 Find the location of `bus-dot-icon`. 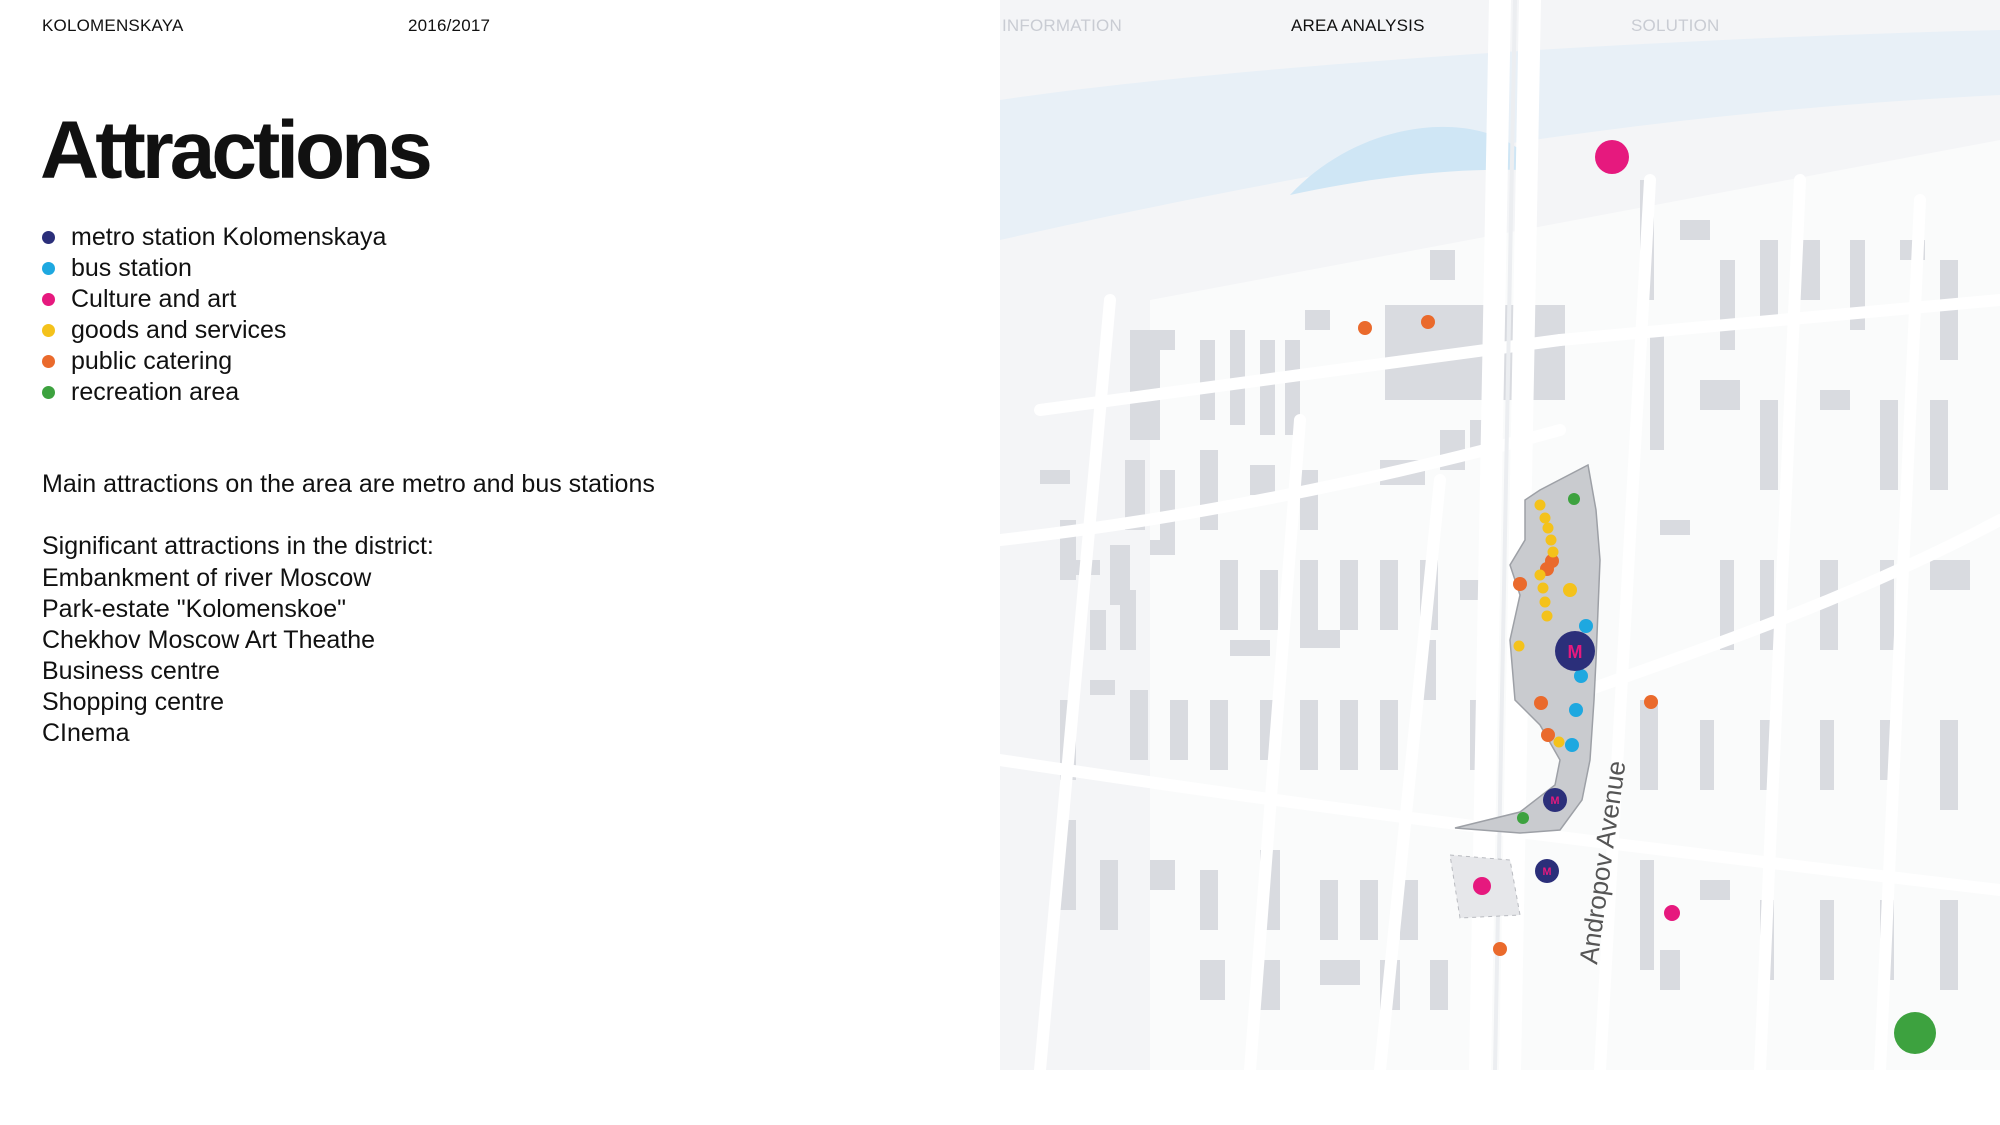

bus-dot-icon is located at coordinates (48, 268).